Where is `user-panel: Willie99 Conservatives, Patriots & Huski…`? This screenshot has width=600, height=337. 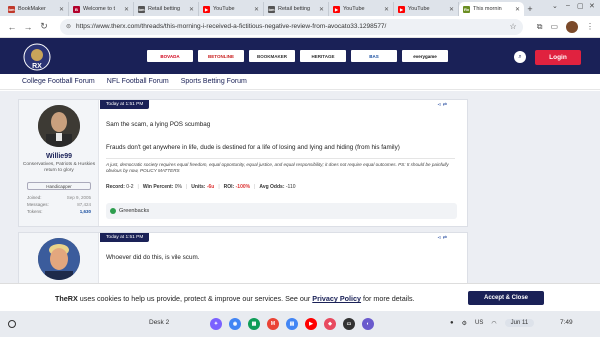
user-panel: Willie99 Conservatives, Patriots & Huski… is located at coordinates (59, 163).